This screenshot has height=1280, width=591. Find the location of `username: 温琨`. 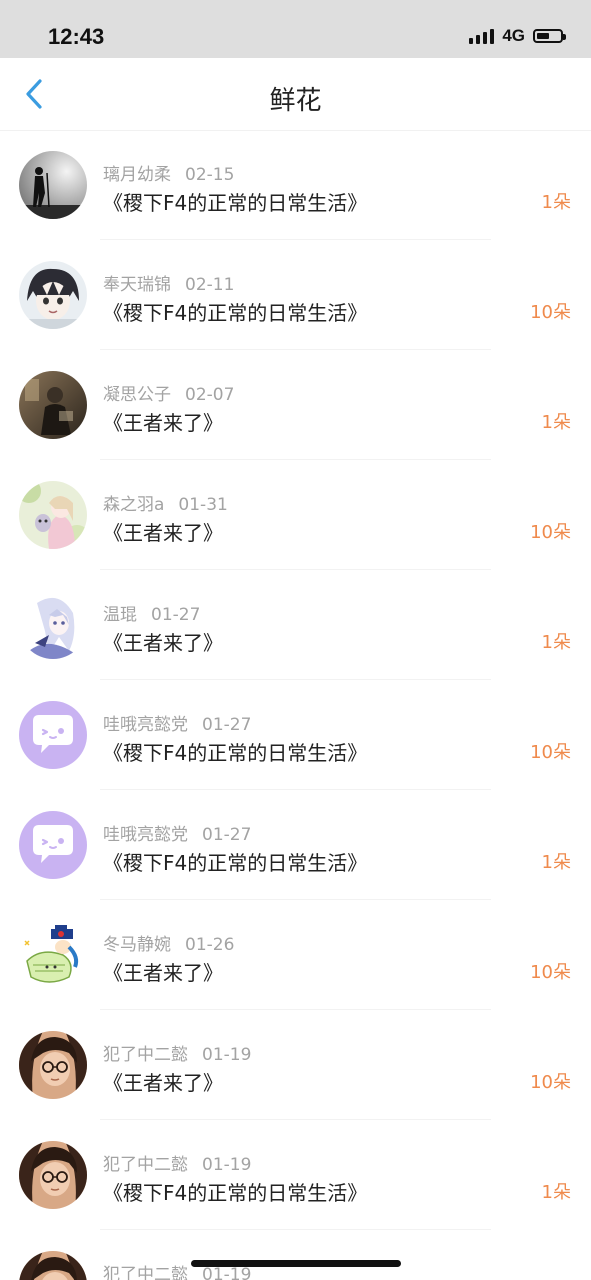

username: 温琨 is located at coordinates (120, 615).